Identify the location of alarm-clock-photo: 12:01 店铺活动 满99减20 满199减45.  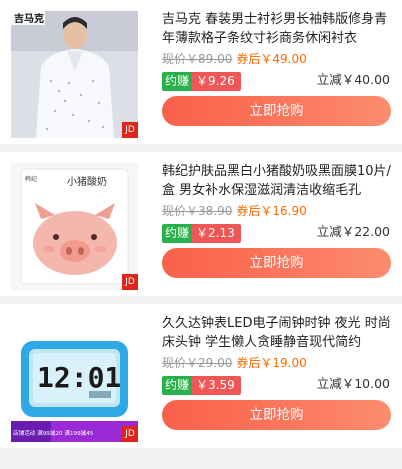
(74, 378).